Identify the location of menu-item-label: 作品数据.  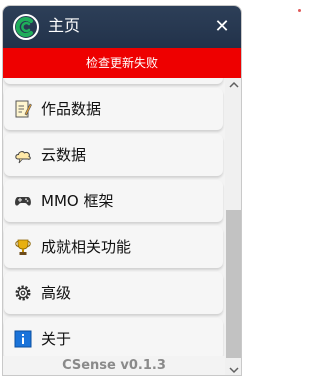
(71, 109).